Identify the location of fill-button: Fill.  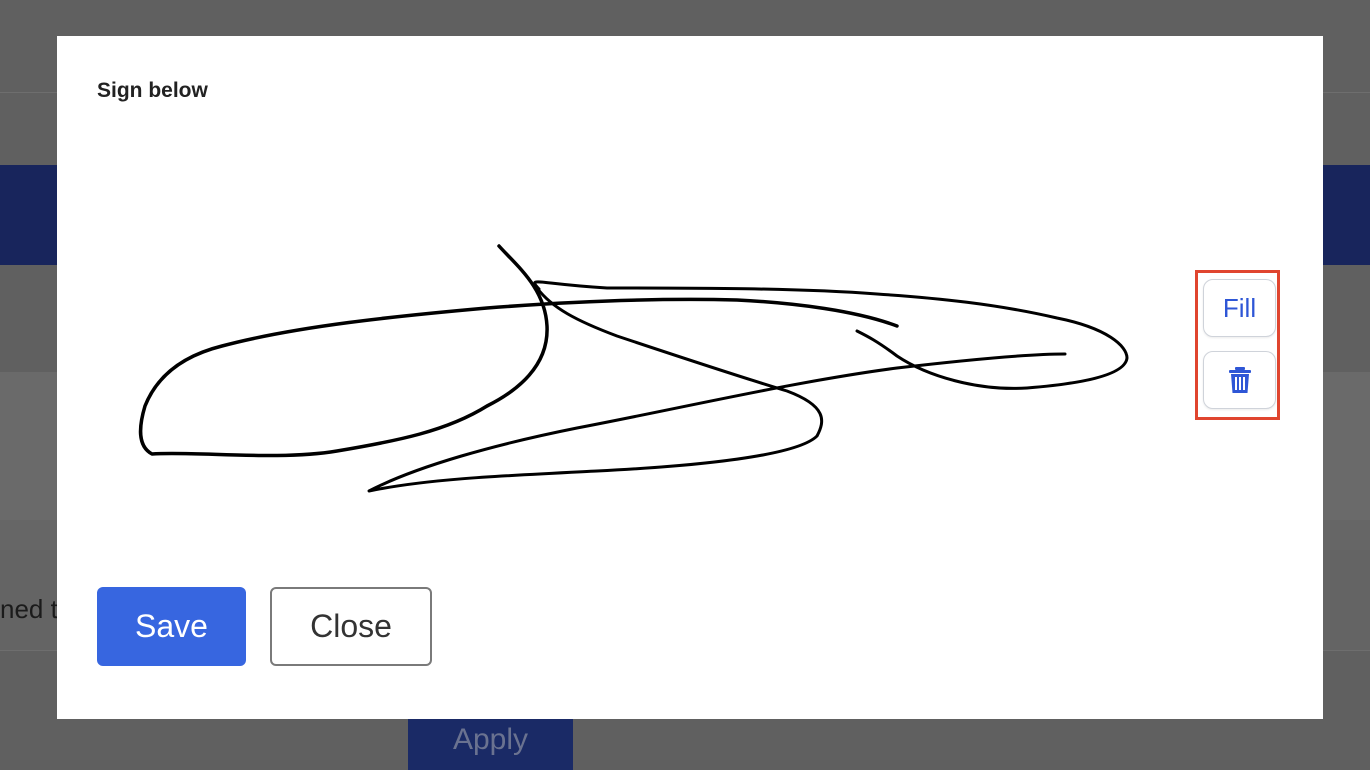
(1239, 308).